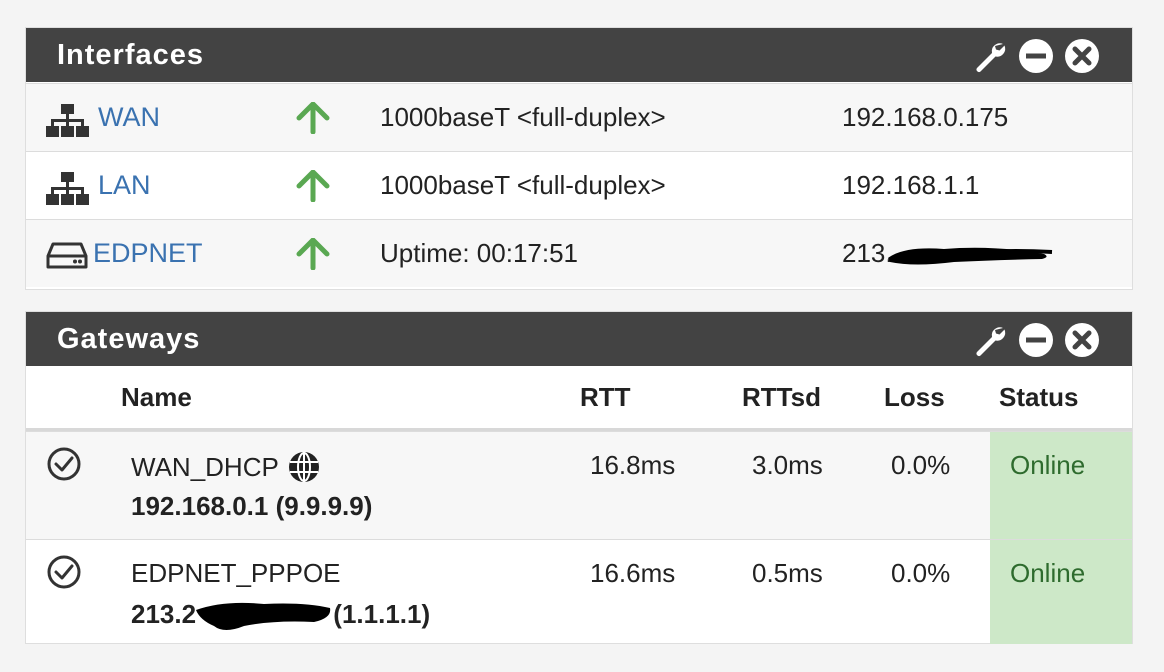  What do you see at coordinates (579, 339) in the screenshot?
I see `gateways-header: Gateways` at bounding box center [579, 339].